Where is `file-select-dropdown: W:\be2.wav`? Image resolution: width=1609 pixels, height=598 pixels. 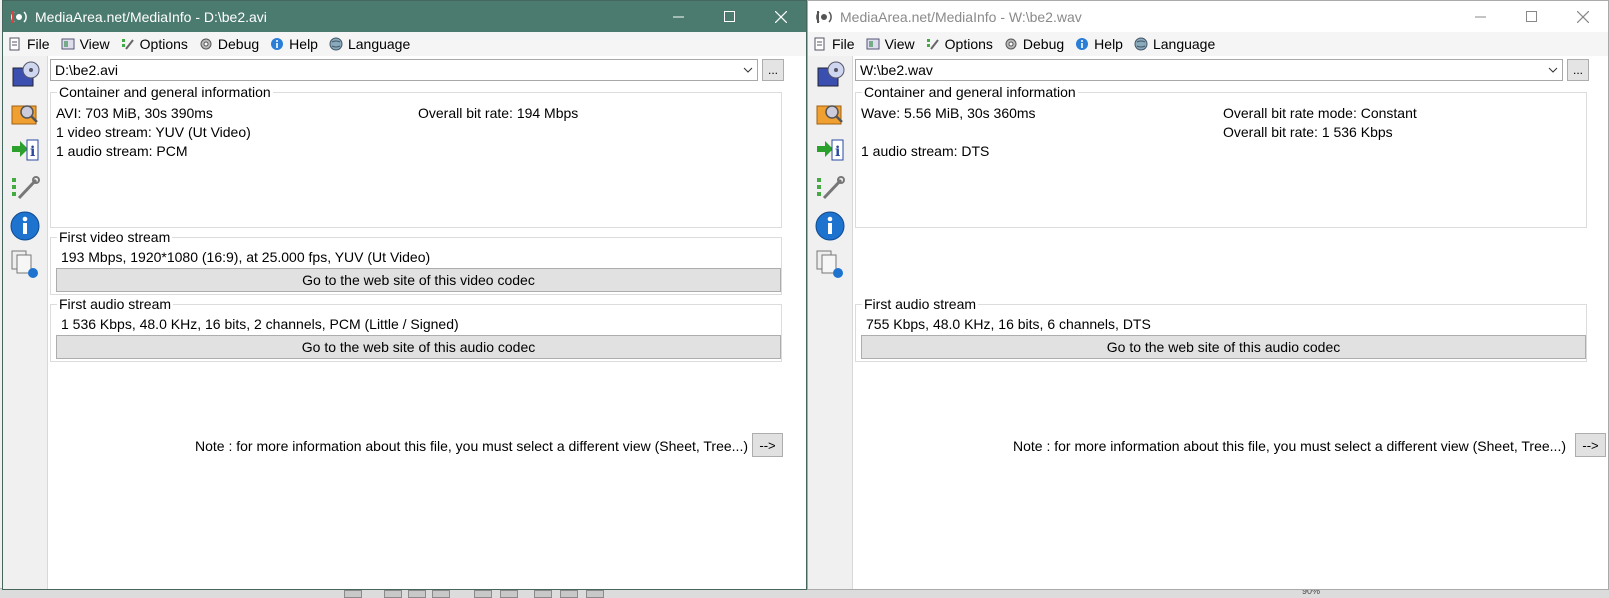 file-select-dropdown: W:\be2.wav is located at coordinates (1209, 70).